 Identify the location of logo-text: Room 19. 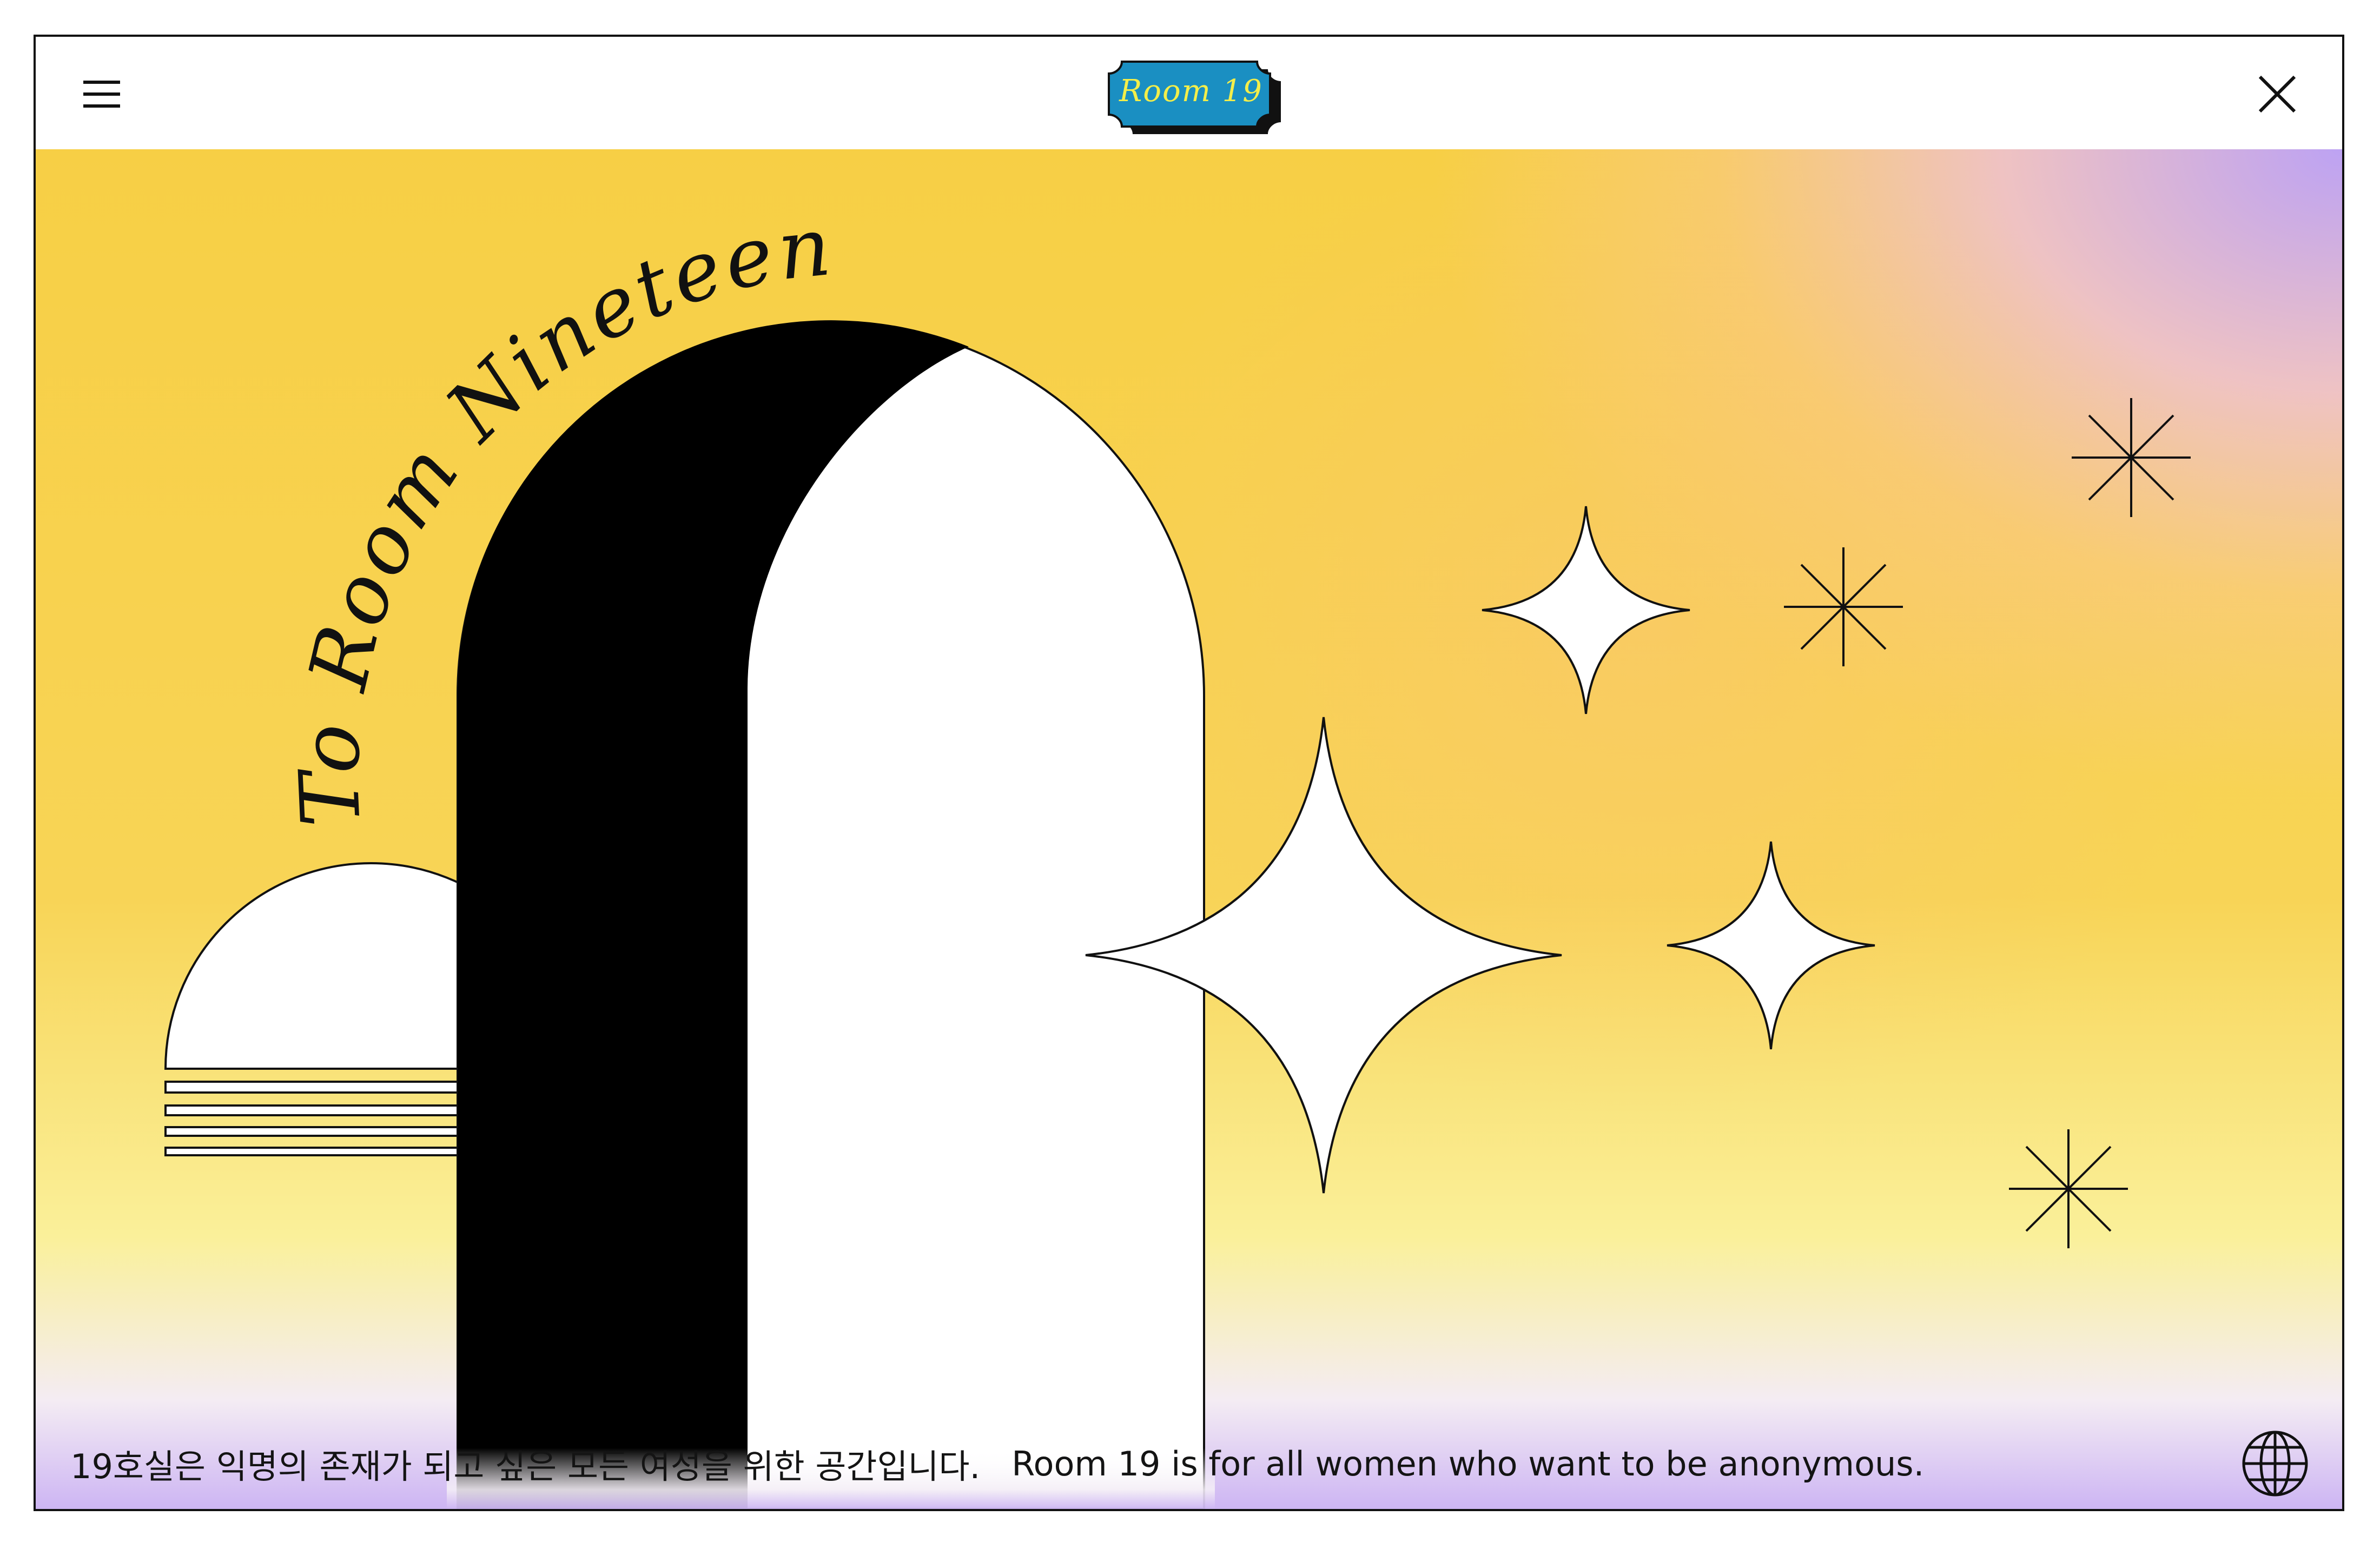
(1191, 91).